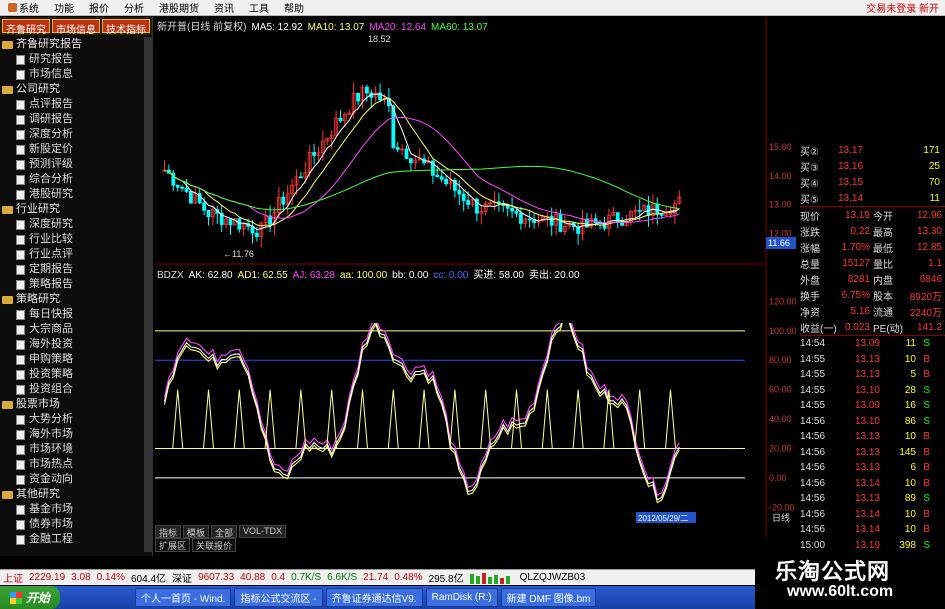 The image size is (945, 609). Describe the element at coordinates (663, 518) in the screenshot. I see `date-tag-text: 2012/05/29/二` at that location.